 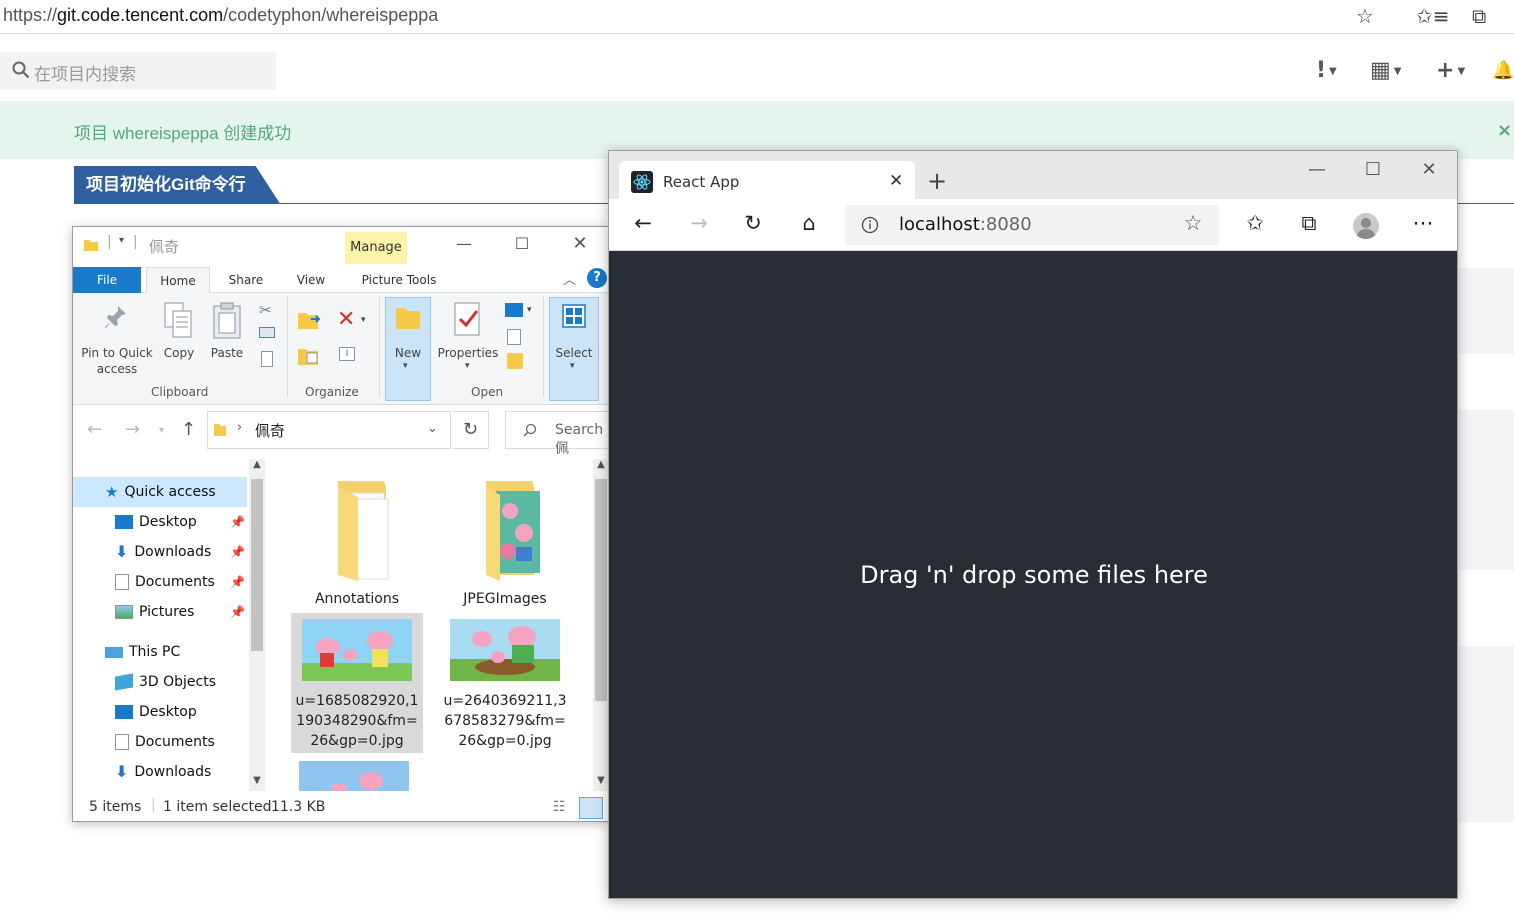 I want to click on rename-icon: I, so click(x=347, y=354).